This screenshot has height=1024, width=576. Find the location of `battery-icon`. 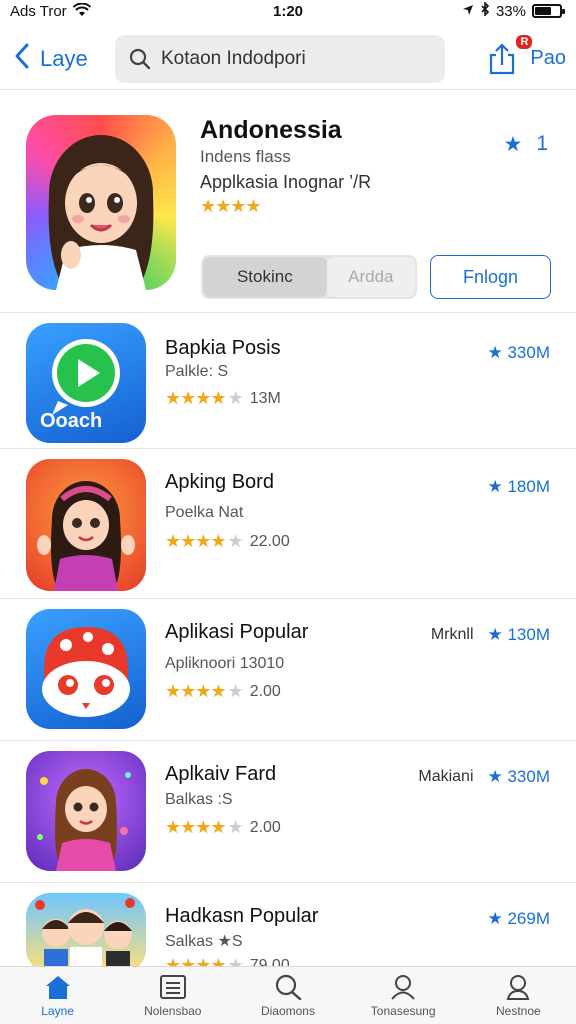

battery-icon is located at coordinates (548, 11).